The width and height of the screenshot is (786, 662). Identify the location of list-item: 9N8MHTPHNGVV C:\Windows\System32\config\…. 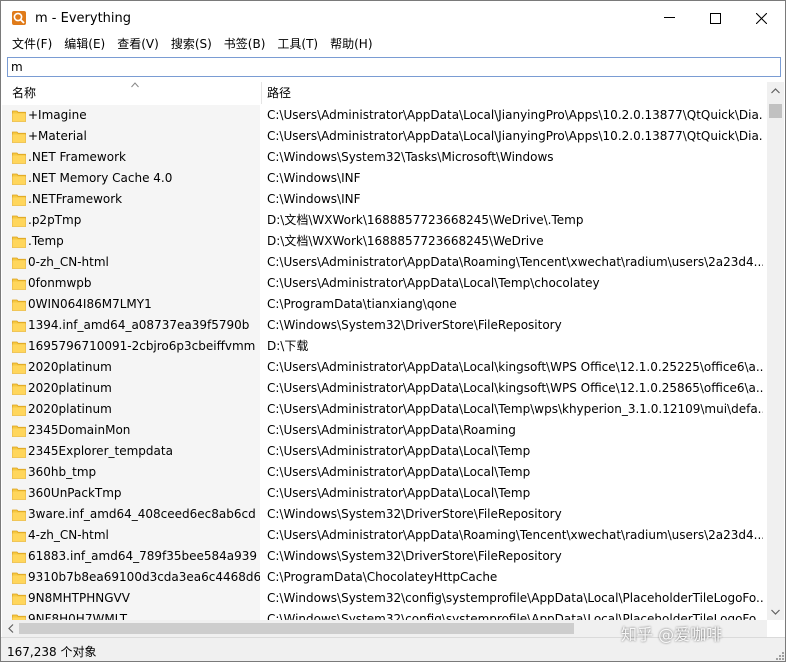
(384, 598).